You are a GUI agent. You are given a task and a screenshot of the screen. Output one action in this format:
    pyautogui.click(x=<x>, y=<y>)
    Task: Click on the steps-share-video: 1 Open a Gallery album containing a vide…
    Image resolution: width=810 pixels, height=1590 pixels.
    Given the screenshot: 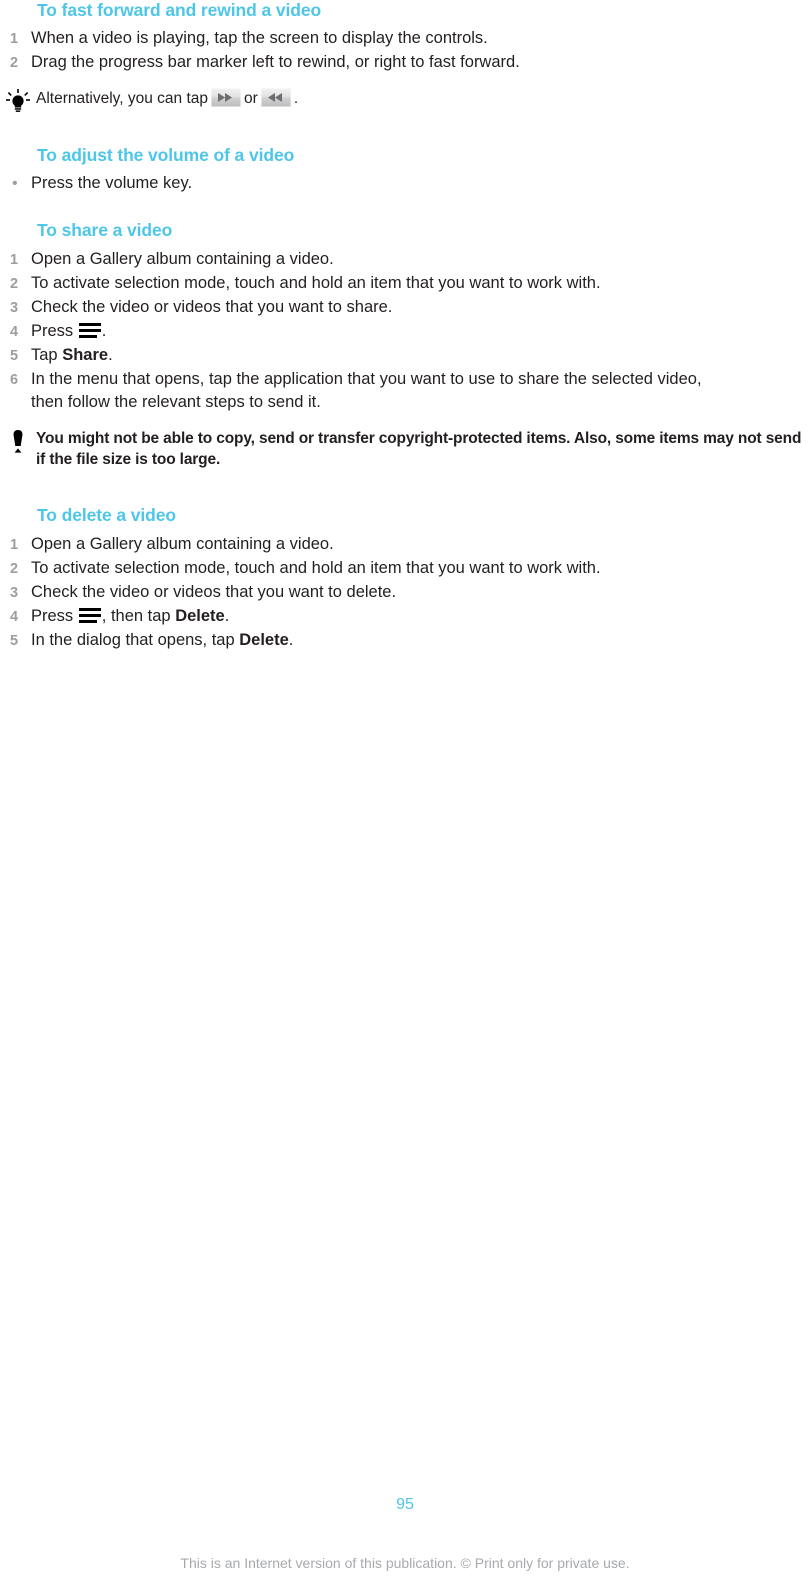 What is the action you would take?
    pyautogui.click(x=407, y=331)
    